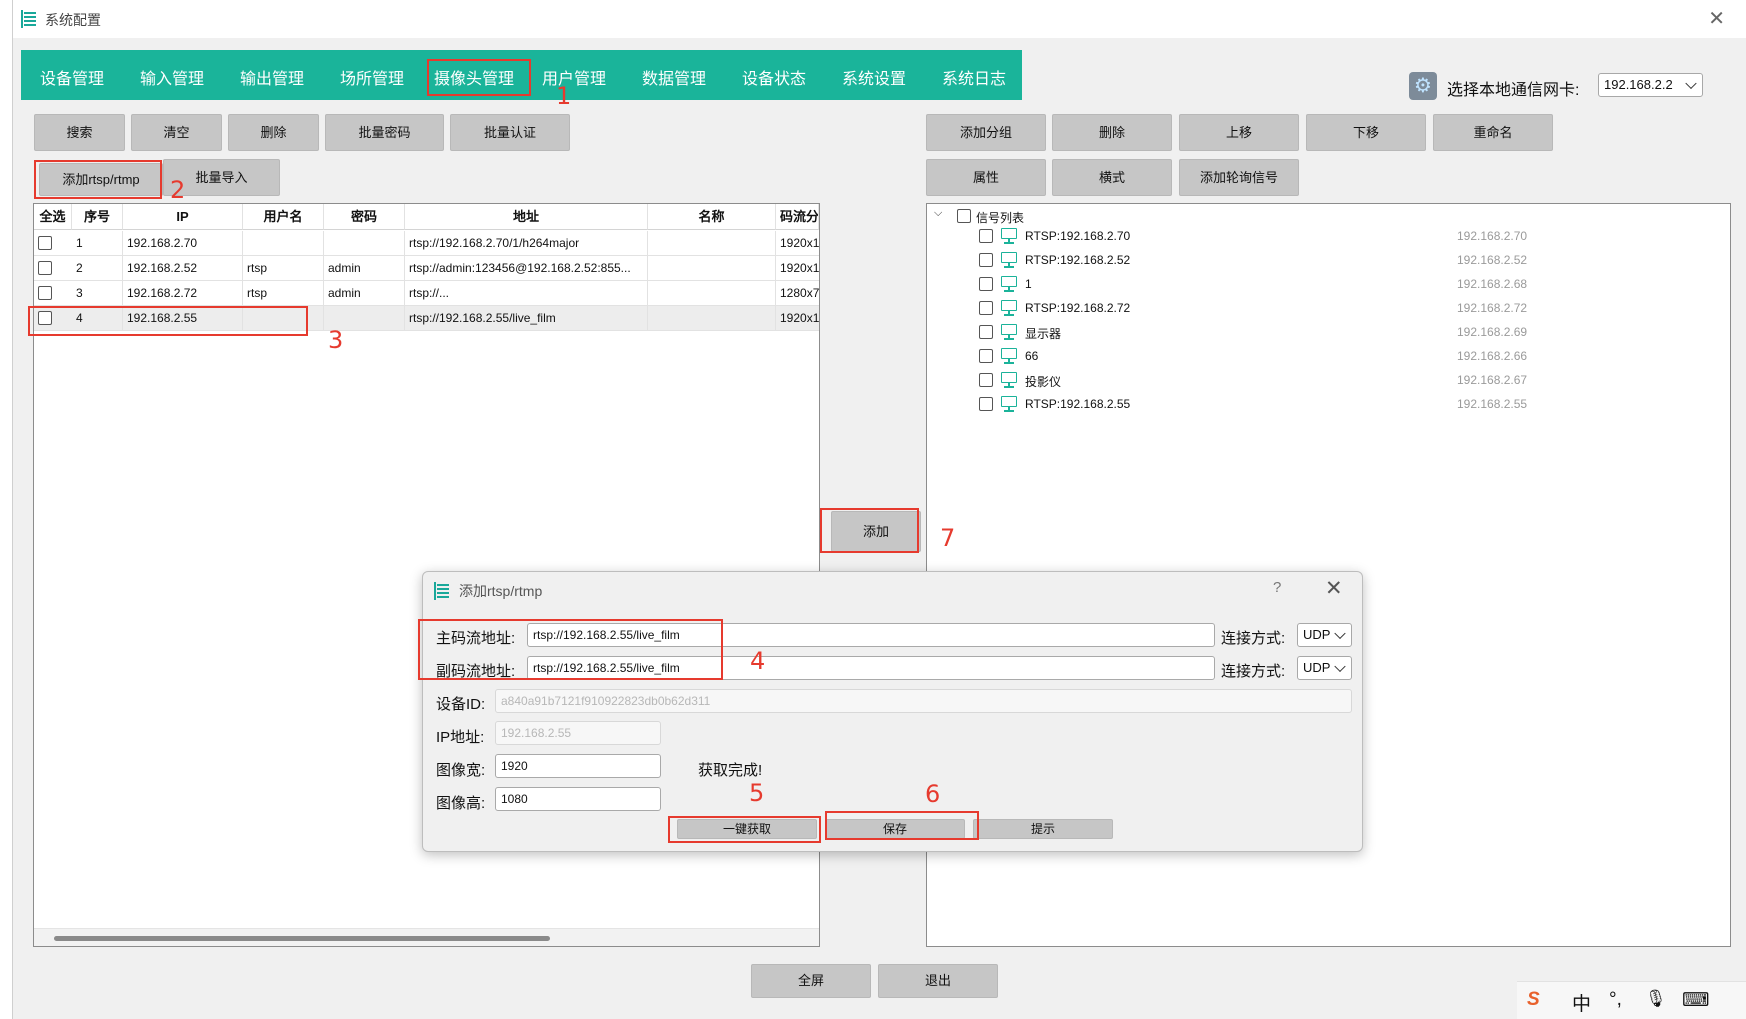 This screenshot has height=1019, width=1746. What do you see at coordinates (1239, 177) in the screenshot?
I see `add-polling-signal-button: 添加轮询信号` at bounding box center [1239, 177].